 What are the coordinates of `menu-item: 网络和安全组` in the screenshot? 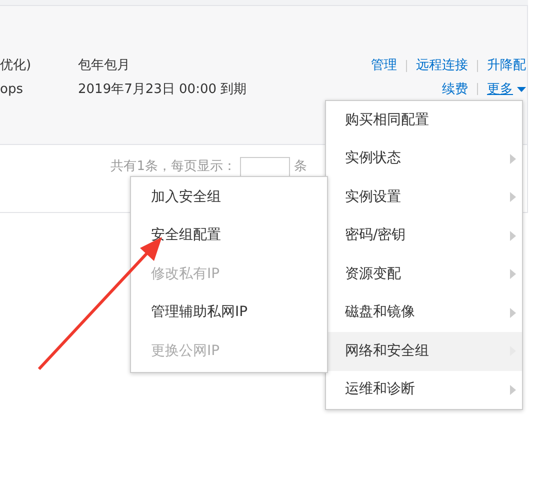 It's located at (424, 351).